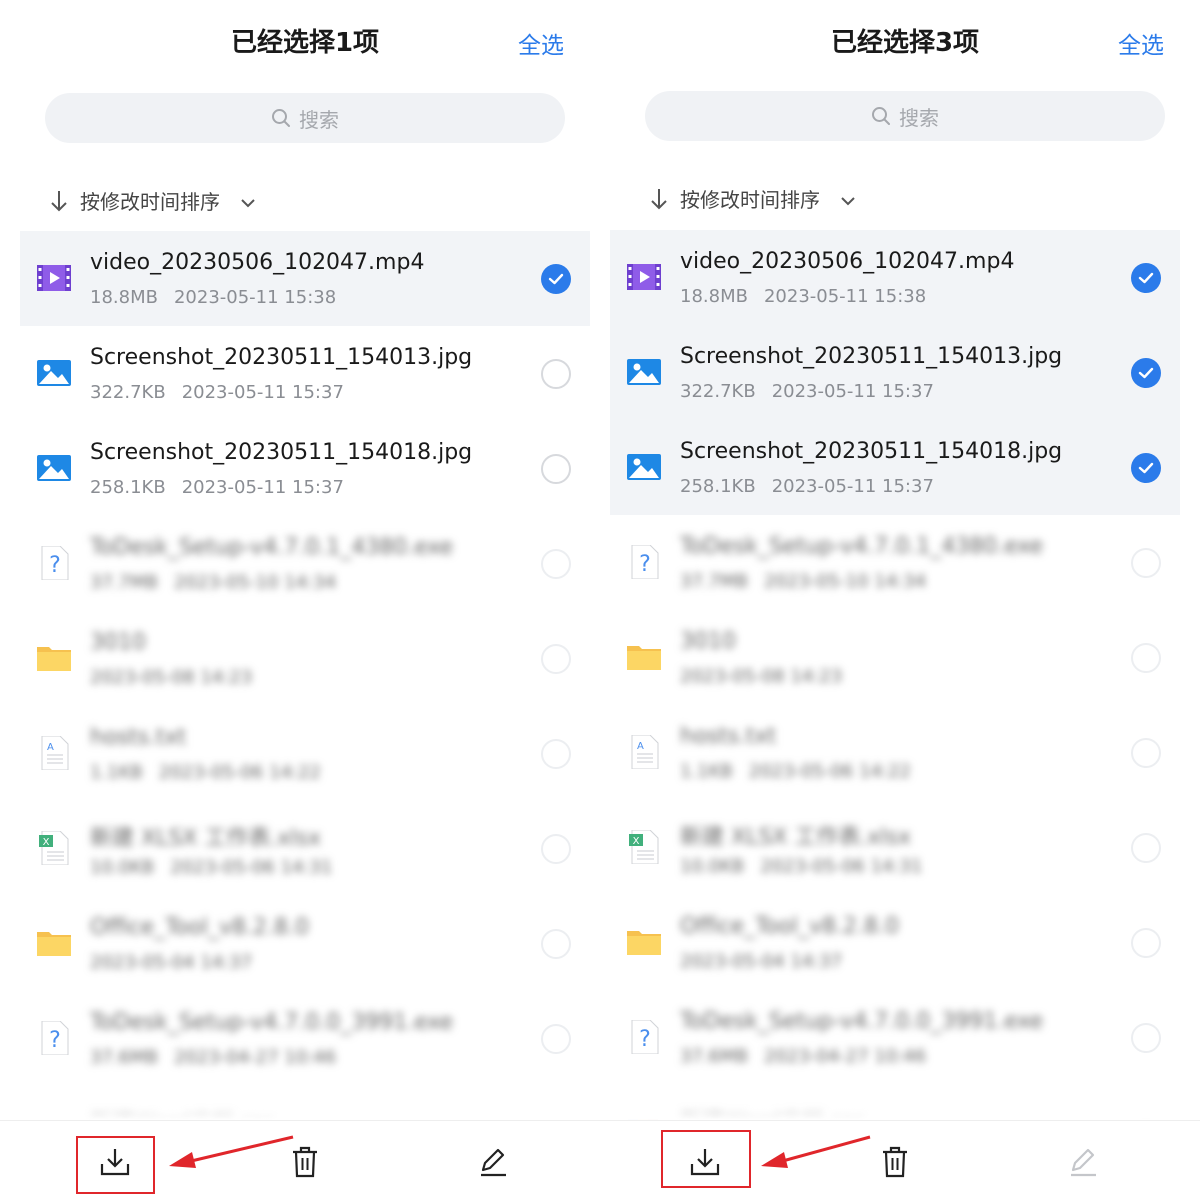  Describe the element at coordinates (807, 391) in the screenshot. I see `file-meta: 322.7KB 2023-05-11 15:37` at that location.